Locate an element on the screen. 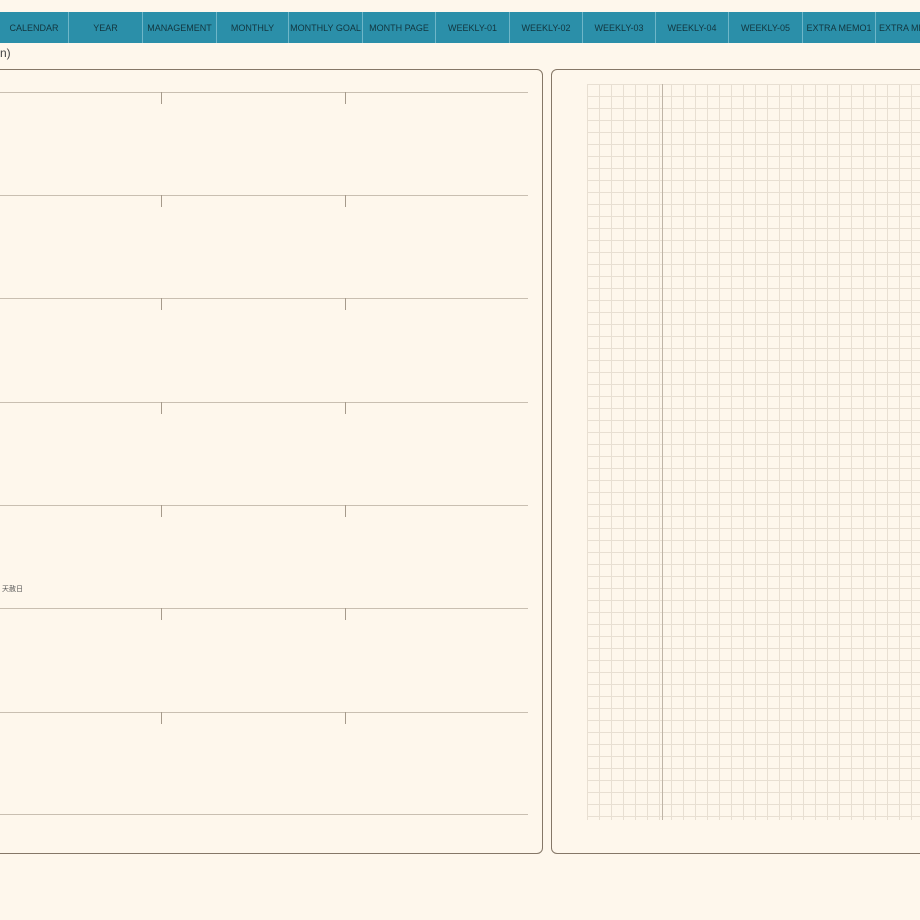  grid-divider-line is located at coordinates (662, 452).